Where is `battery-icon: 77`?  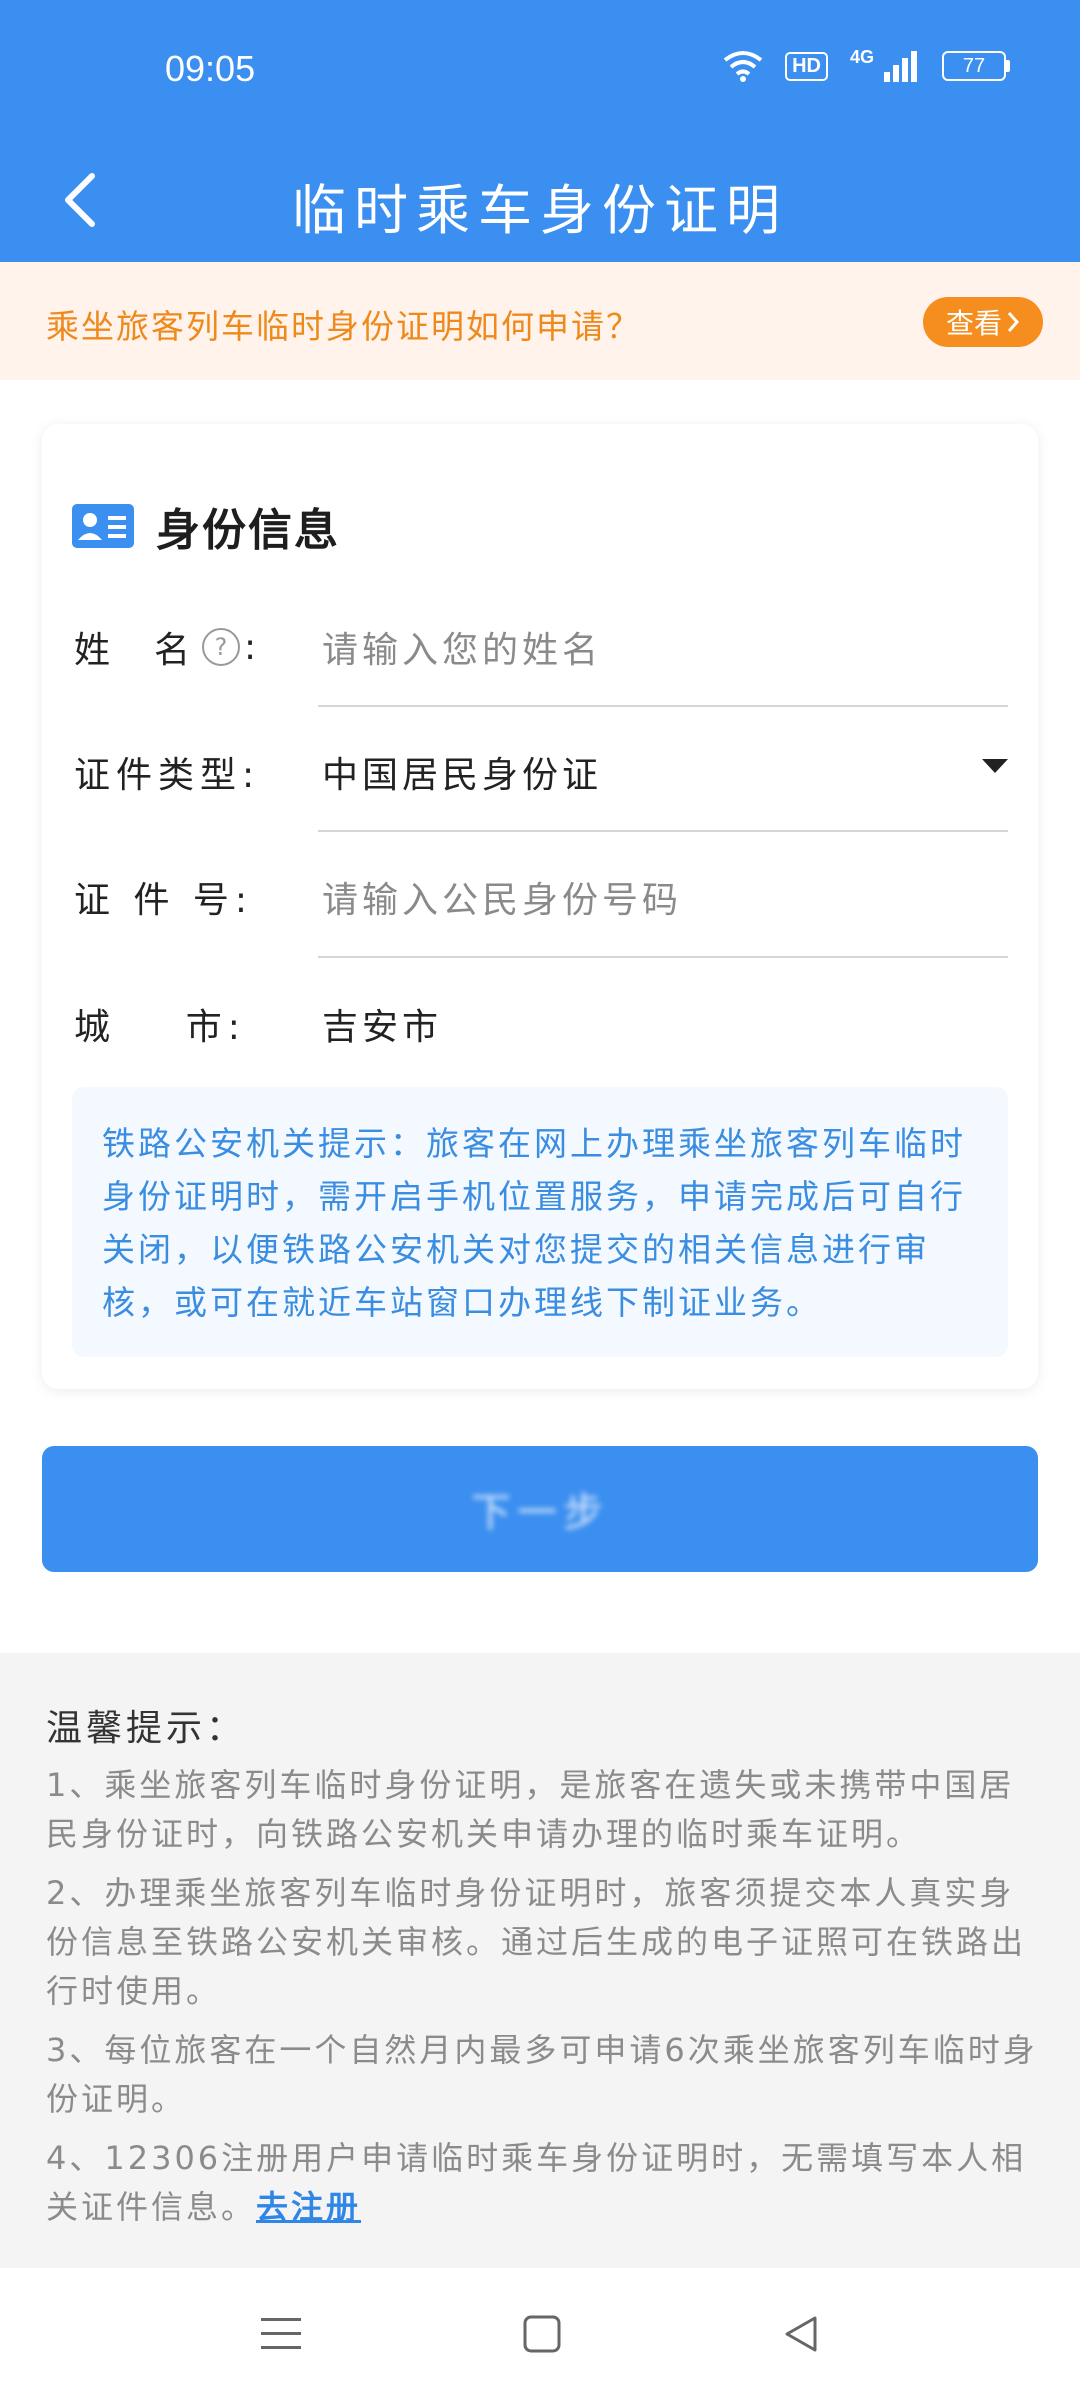 battery-icon: 77 is located at coordinates (976, 66).